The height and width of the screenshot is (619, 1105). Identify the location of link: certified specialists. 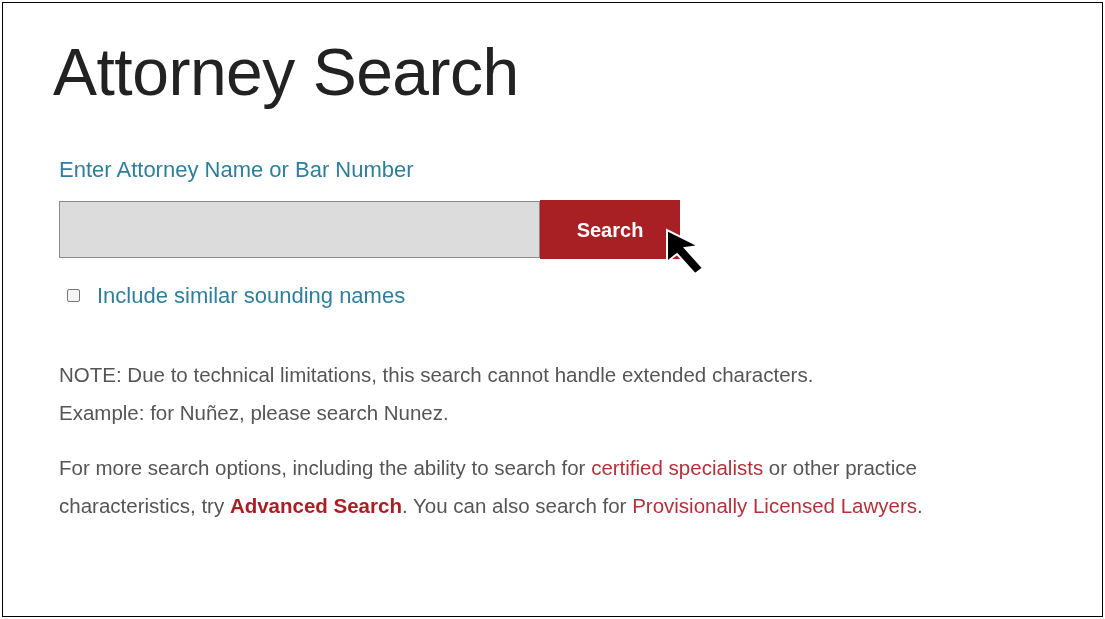
(677, 467).